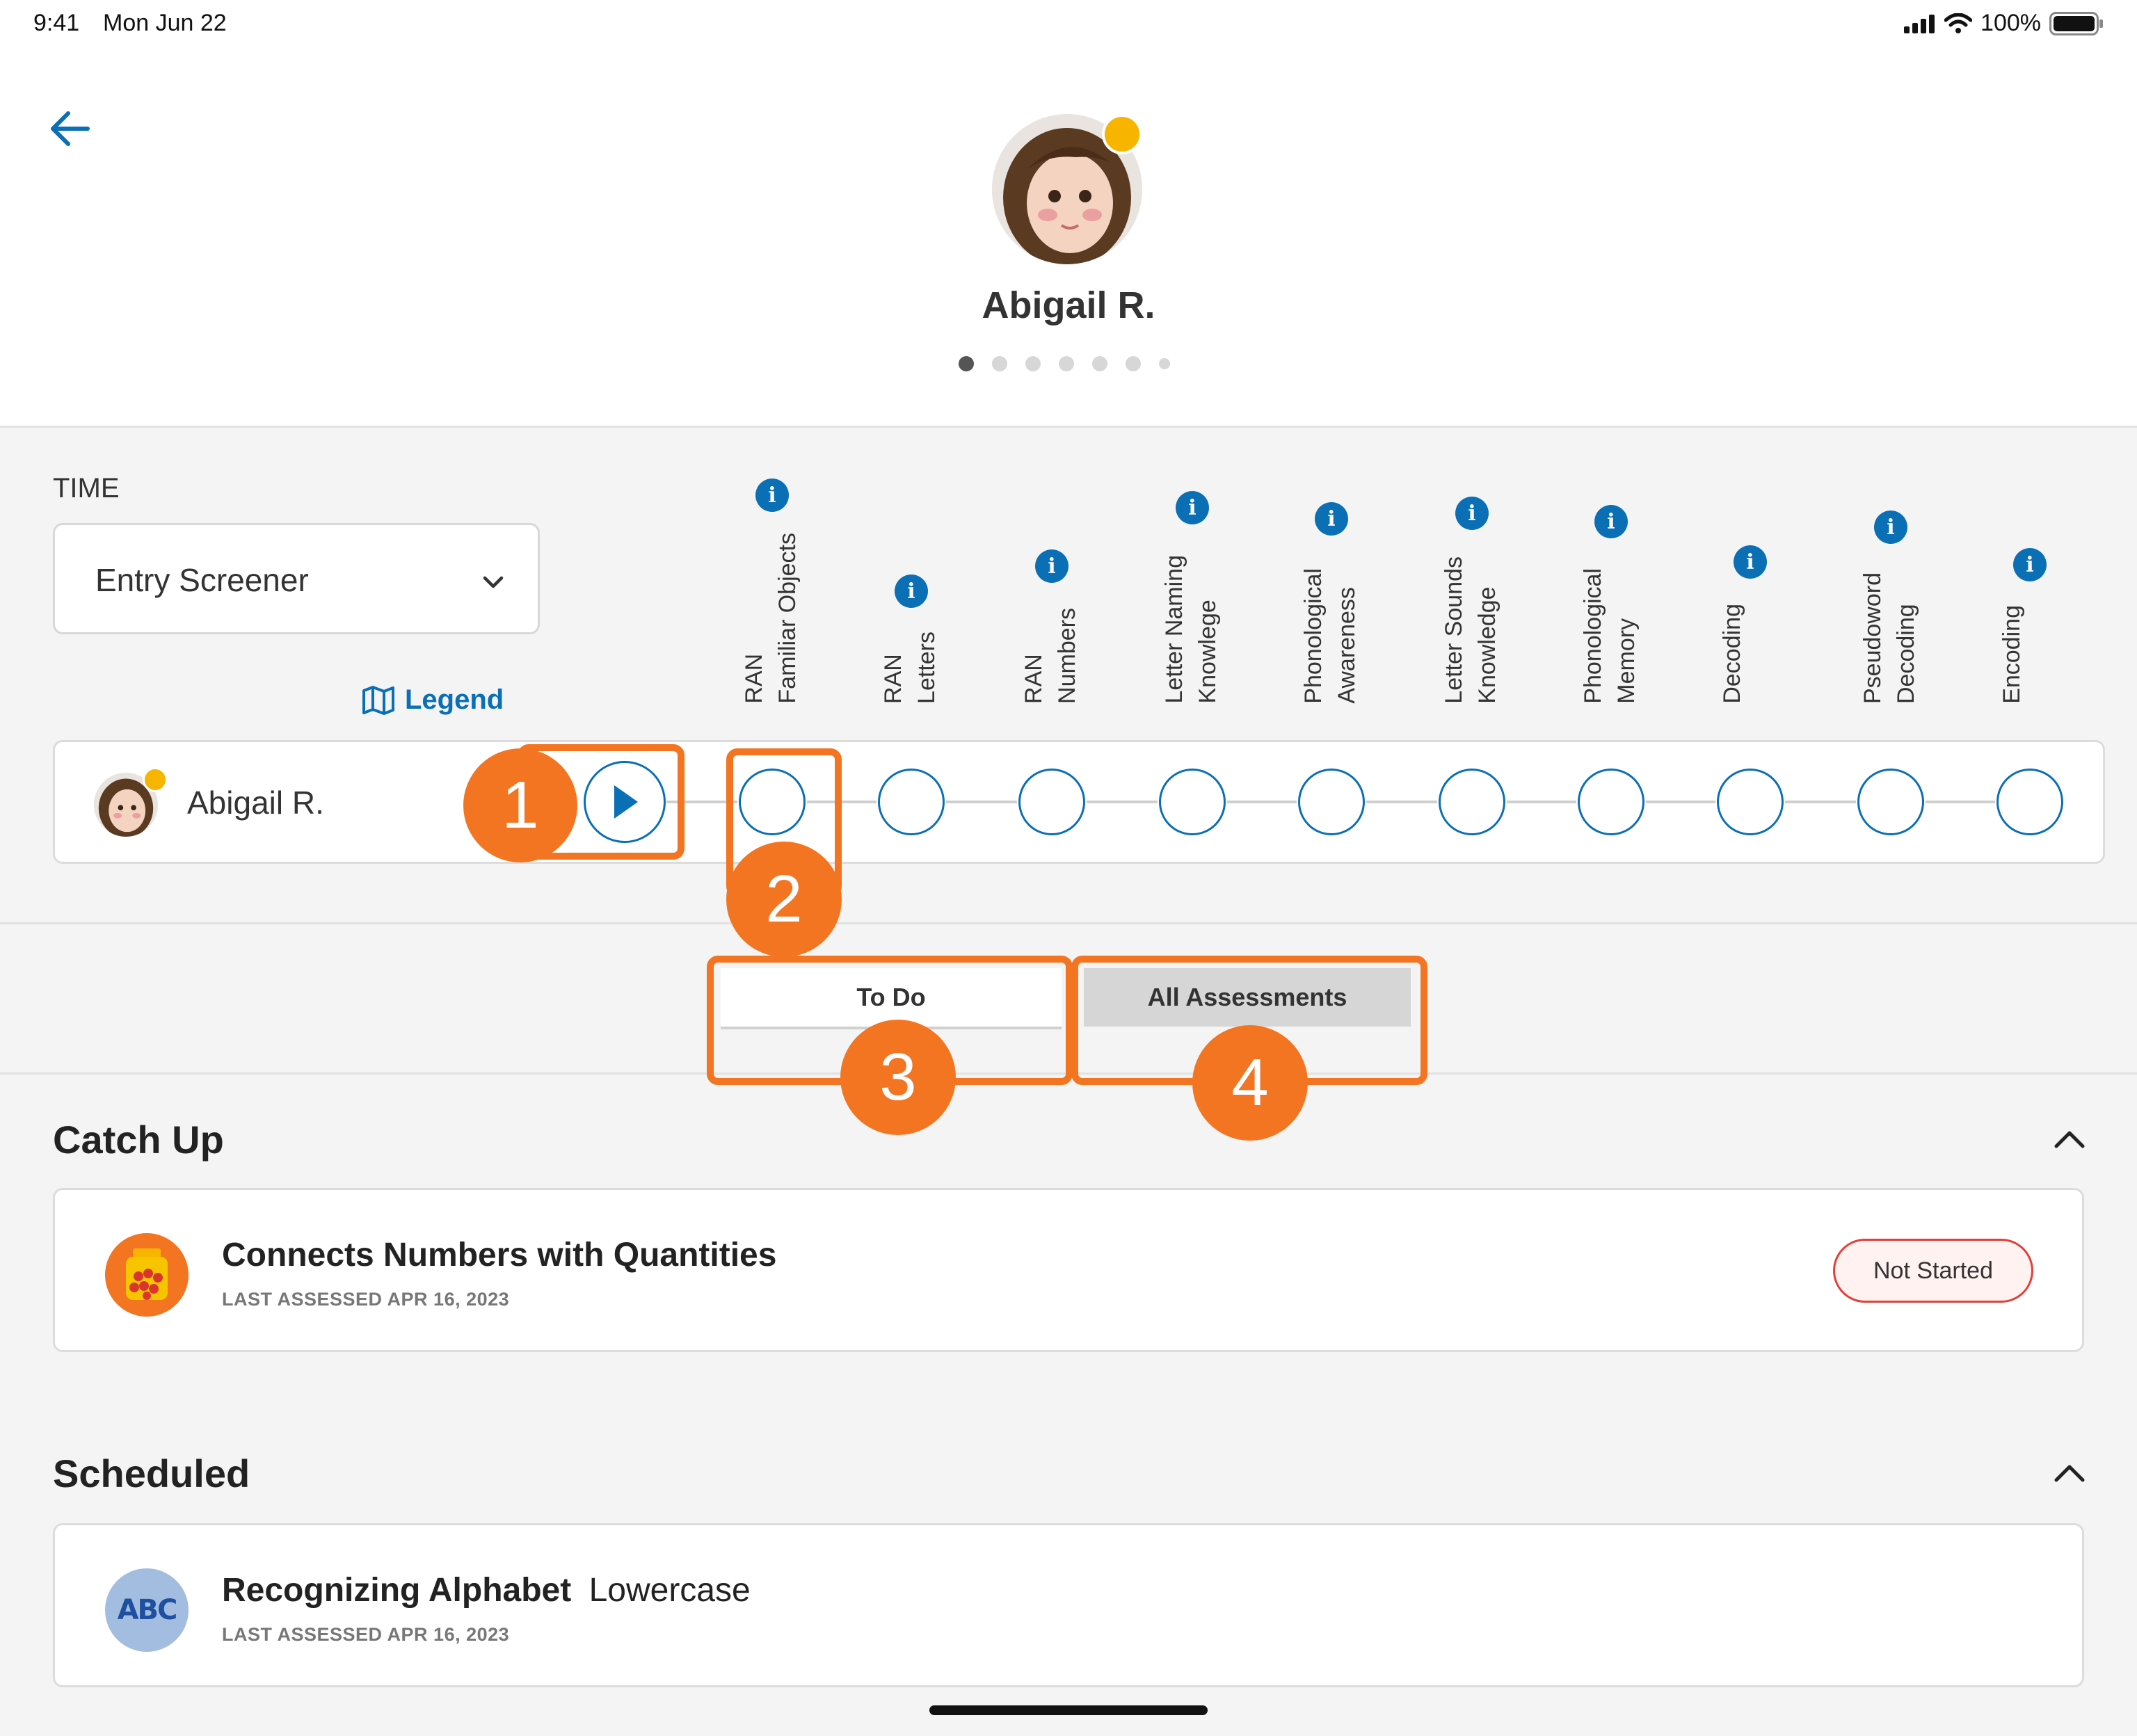  What do you see at coordinates (1889, 631) in the screenshot?
I see `column-label: Pseudoword Decoding` at bounding box center [1889, 631].